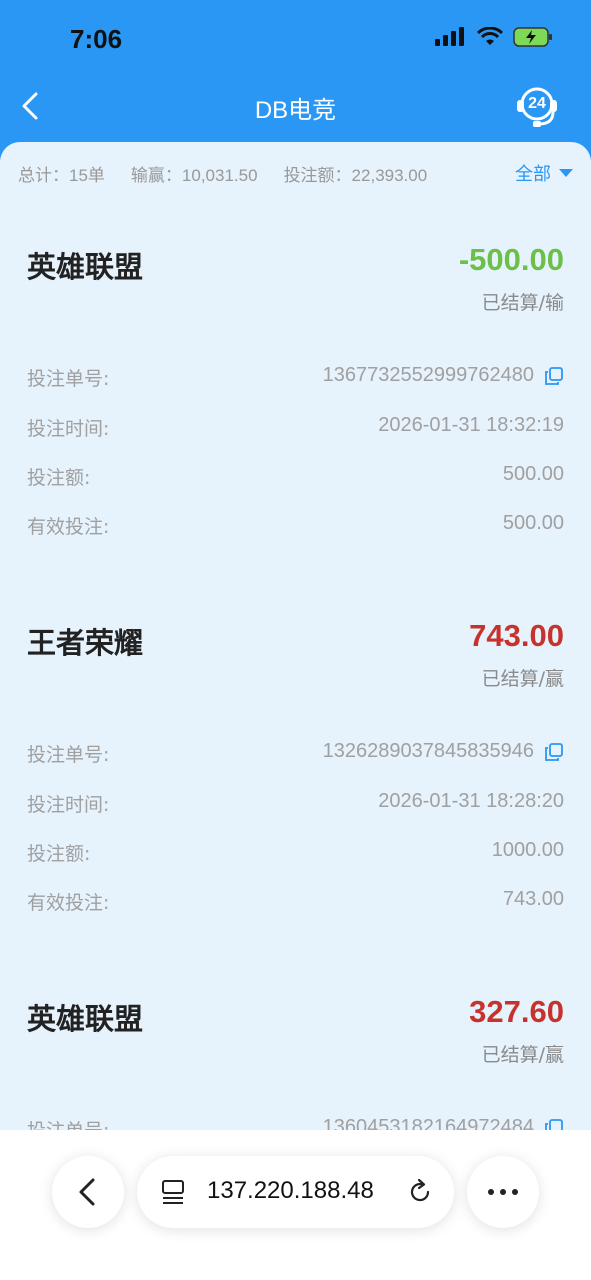  Describe the element at coordinates (428, 375) in the screenshot. I see `order-no-value: 1367732552999762480` at that location.